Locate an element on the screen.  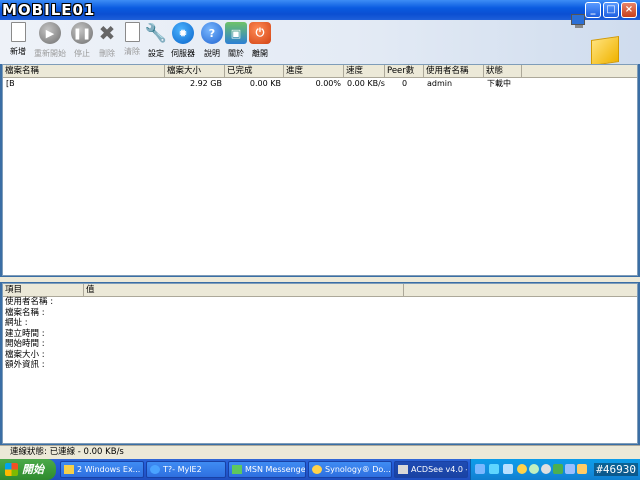
detail-started-label: 開始時間 : is located at coordinates (25, 344).